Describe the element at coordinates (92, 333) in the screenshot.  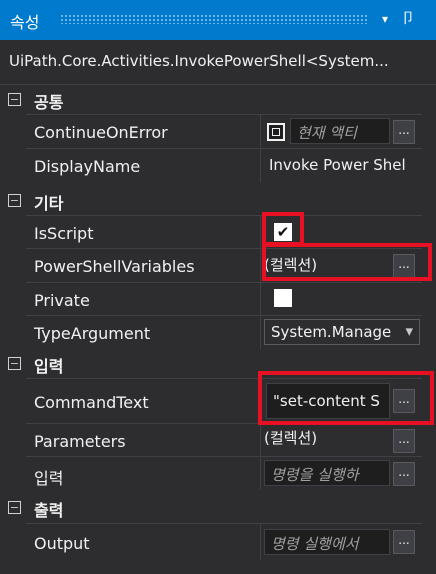
I see `property-name: TypeArgument` at that location.